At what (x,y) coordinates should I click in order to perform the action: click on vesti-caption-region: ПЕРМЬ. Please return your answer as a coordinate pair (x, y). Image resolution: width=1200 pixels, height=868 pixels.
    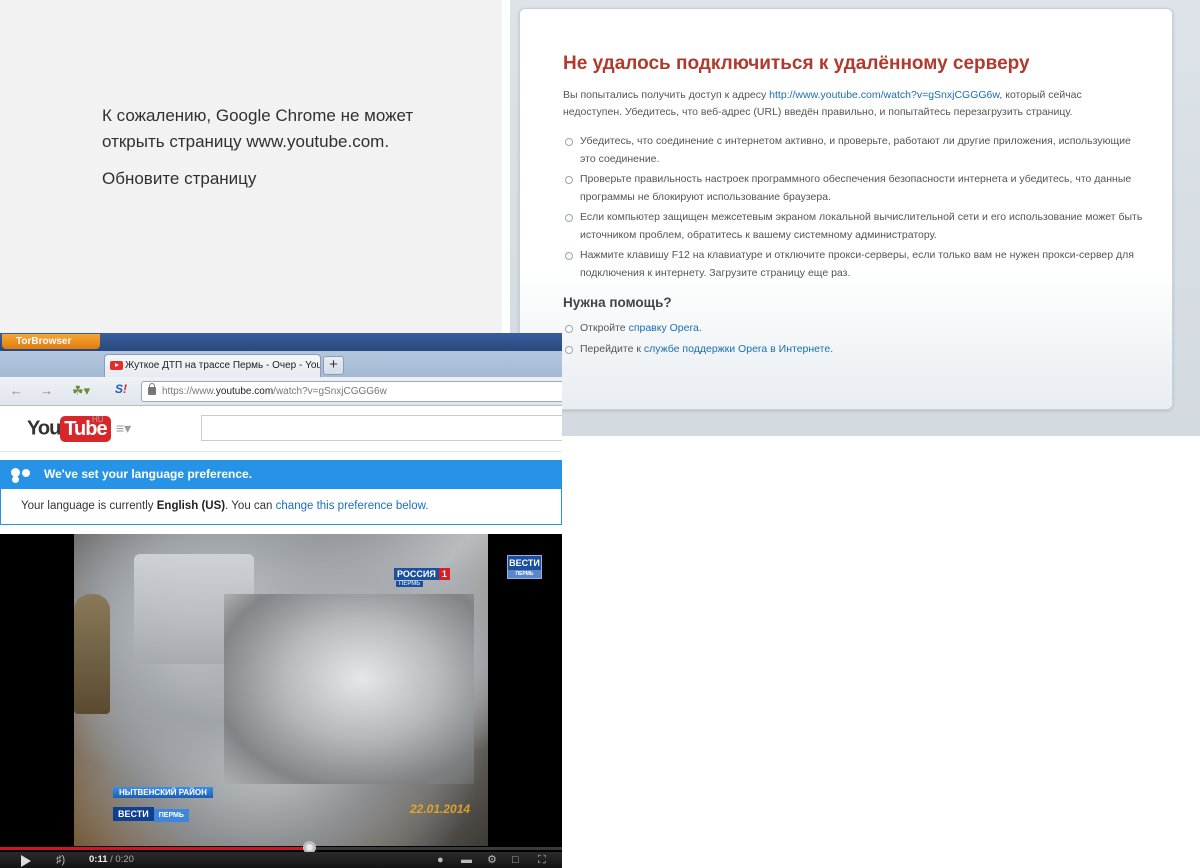
    Looking at the image, I should click on (171, 815).